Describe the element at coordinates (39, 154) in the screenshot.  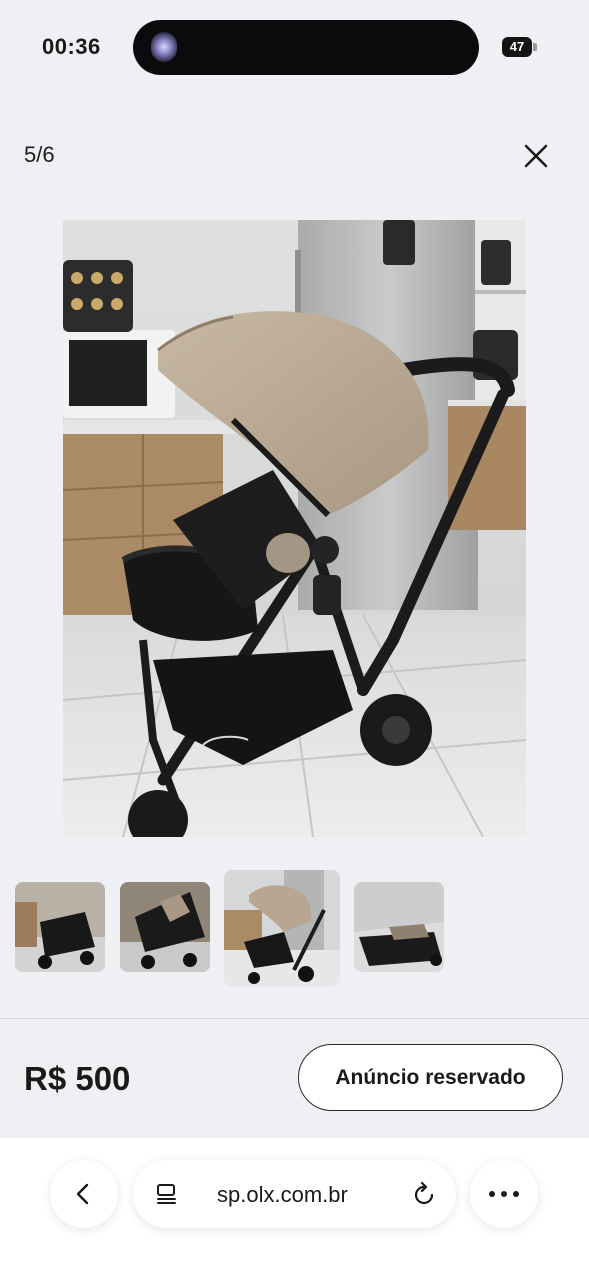
I see `photo-counter: 5/6` at that location.